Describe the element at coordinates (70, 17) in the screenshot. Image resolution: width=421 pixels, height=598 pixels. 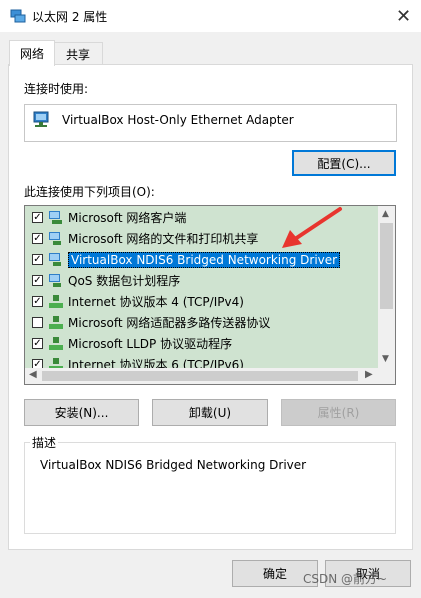
I see `window-title: 以太网 2 属性` at that location.